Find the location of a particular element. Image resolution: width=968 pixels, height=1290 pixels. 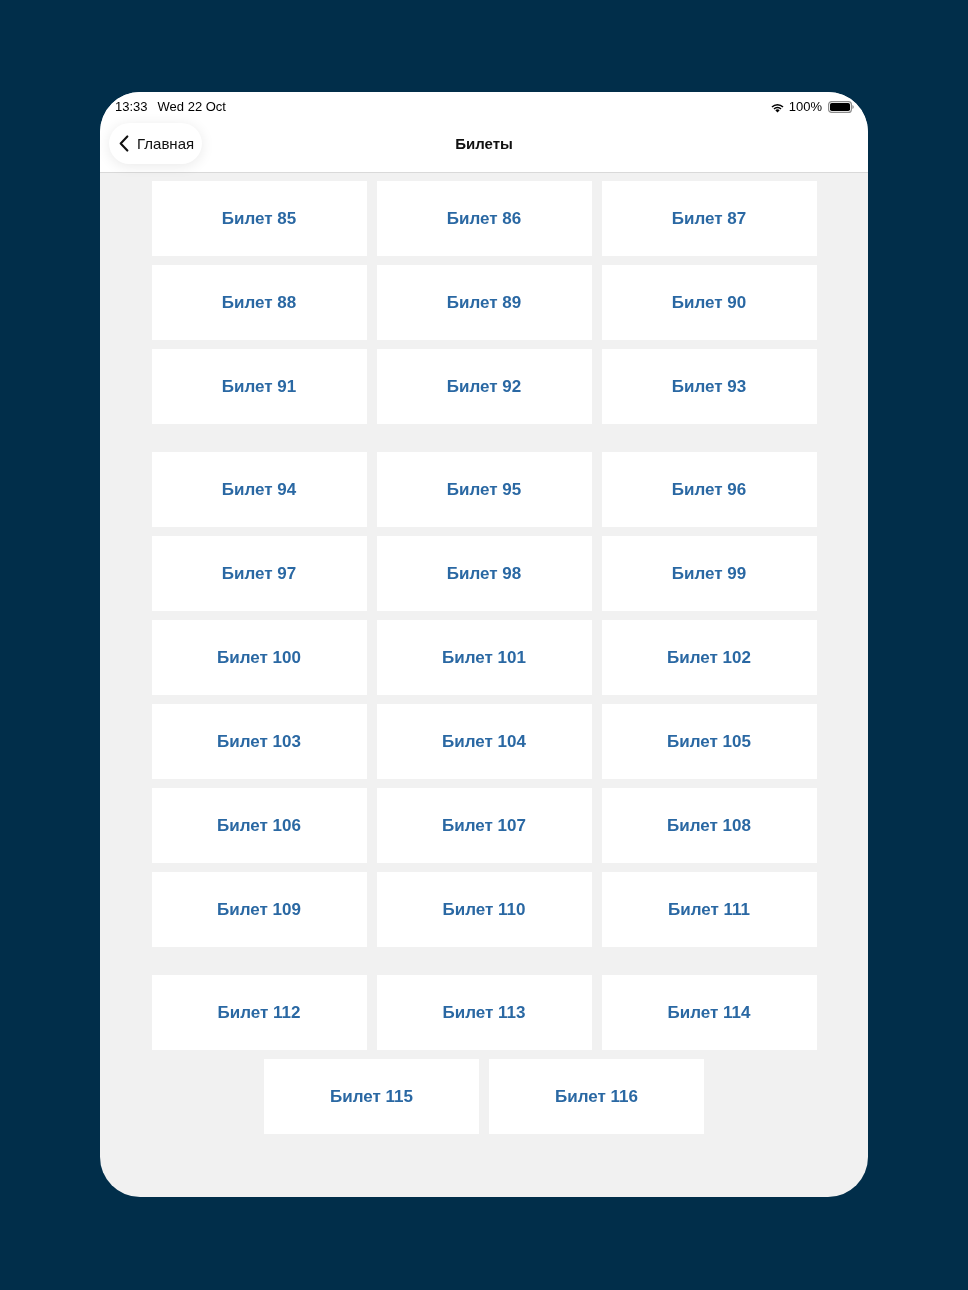

ticket-button: Билет 109 is located at coordinates (259, 909).